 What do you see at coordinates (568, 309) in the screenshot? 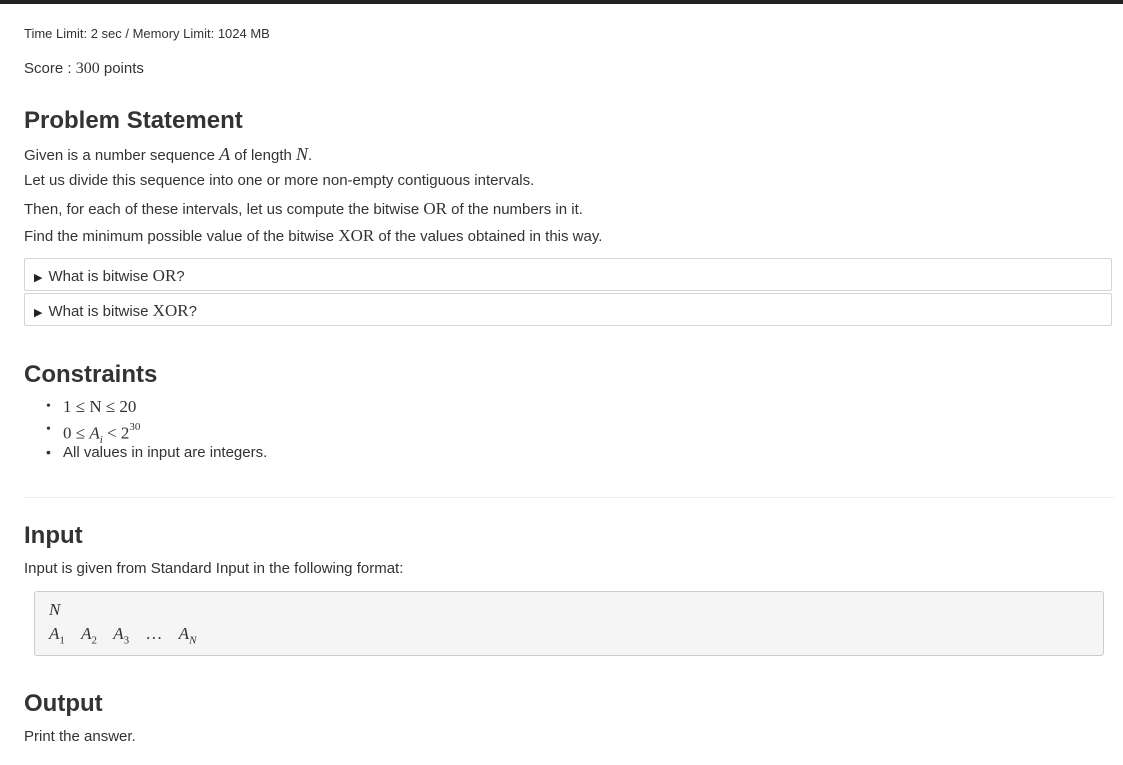
I see `details-bitwise-xor: ▶ What is bitwise XOR?` at bounding box center [568, 309].